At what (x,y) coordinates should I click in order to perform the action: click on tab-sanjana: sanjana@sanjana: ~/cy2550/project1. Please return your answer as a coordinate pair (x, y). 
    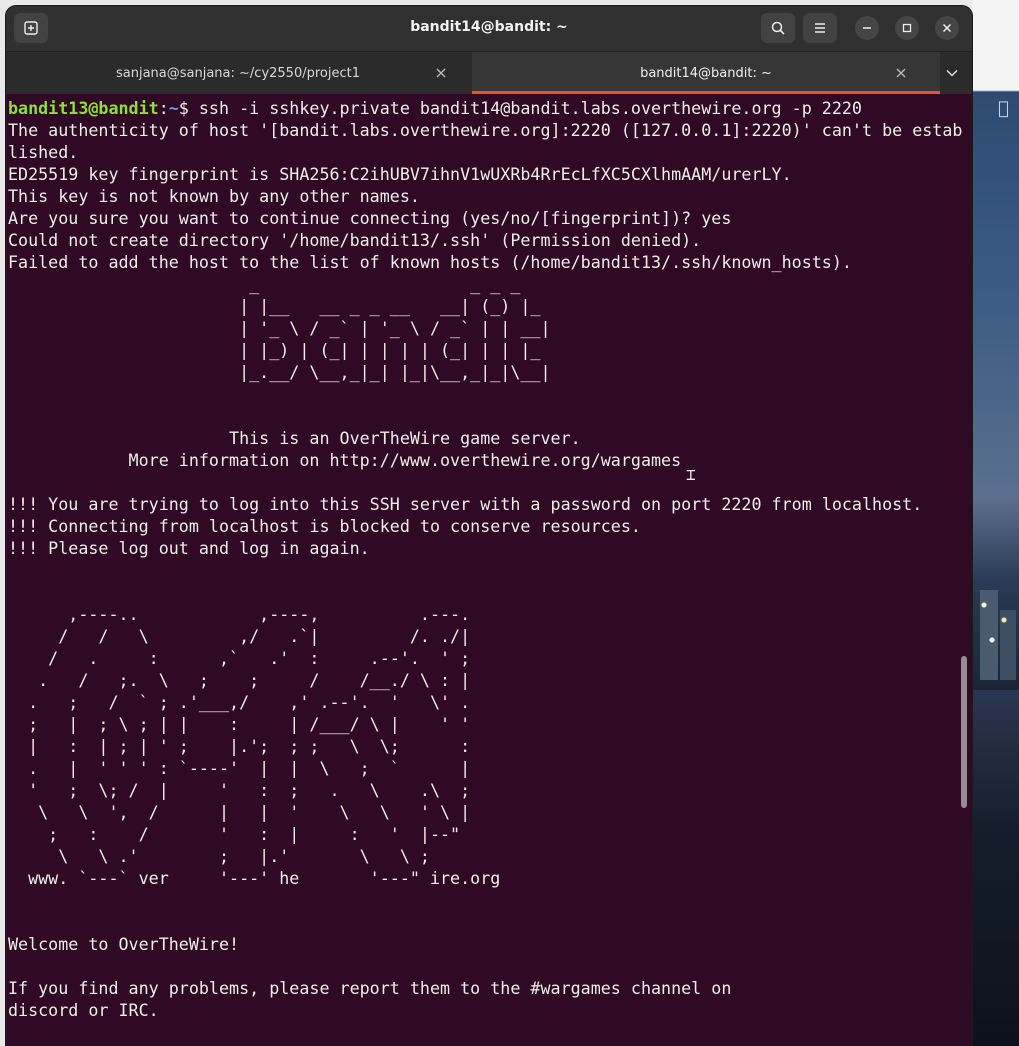
    Looking at the image, I should click on (238, 73).